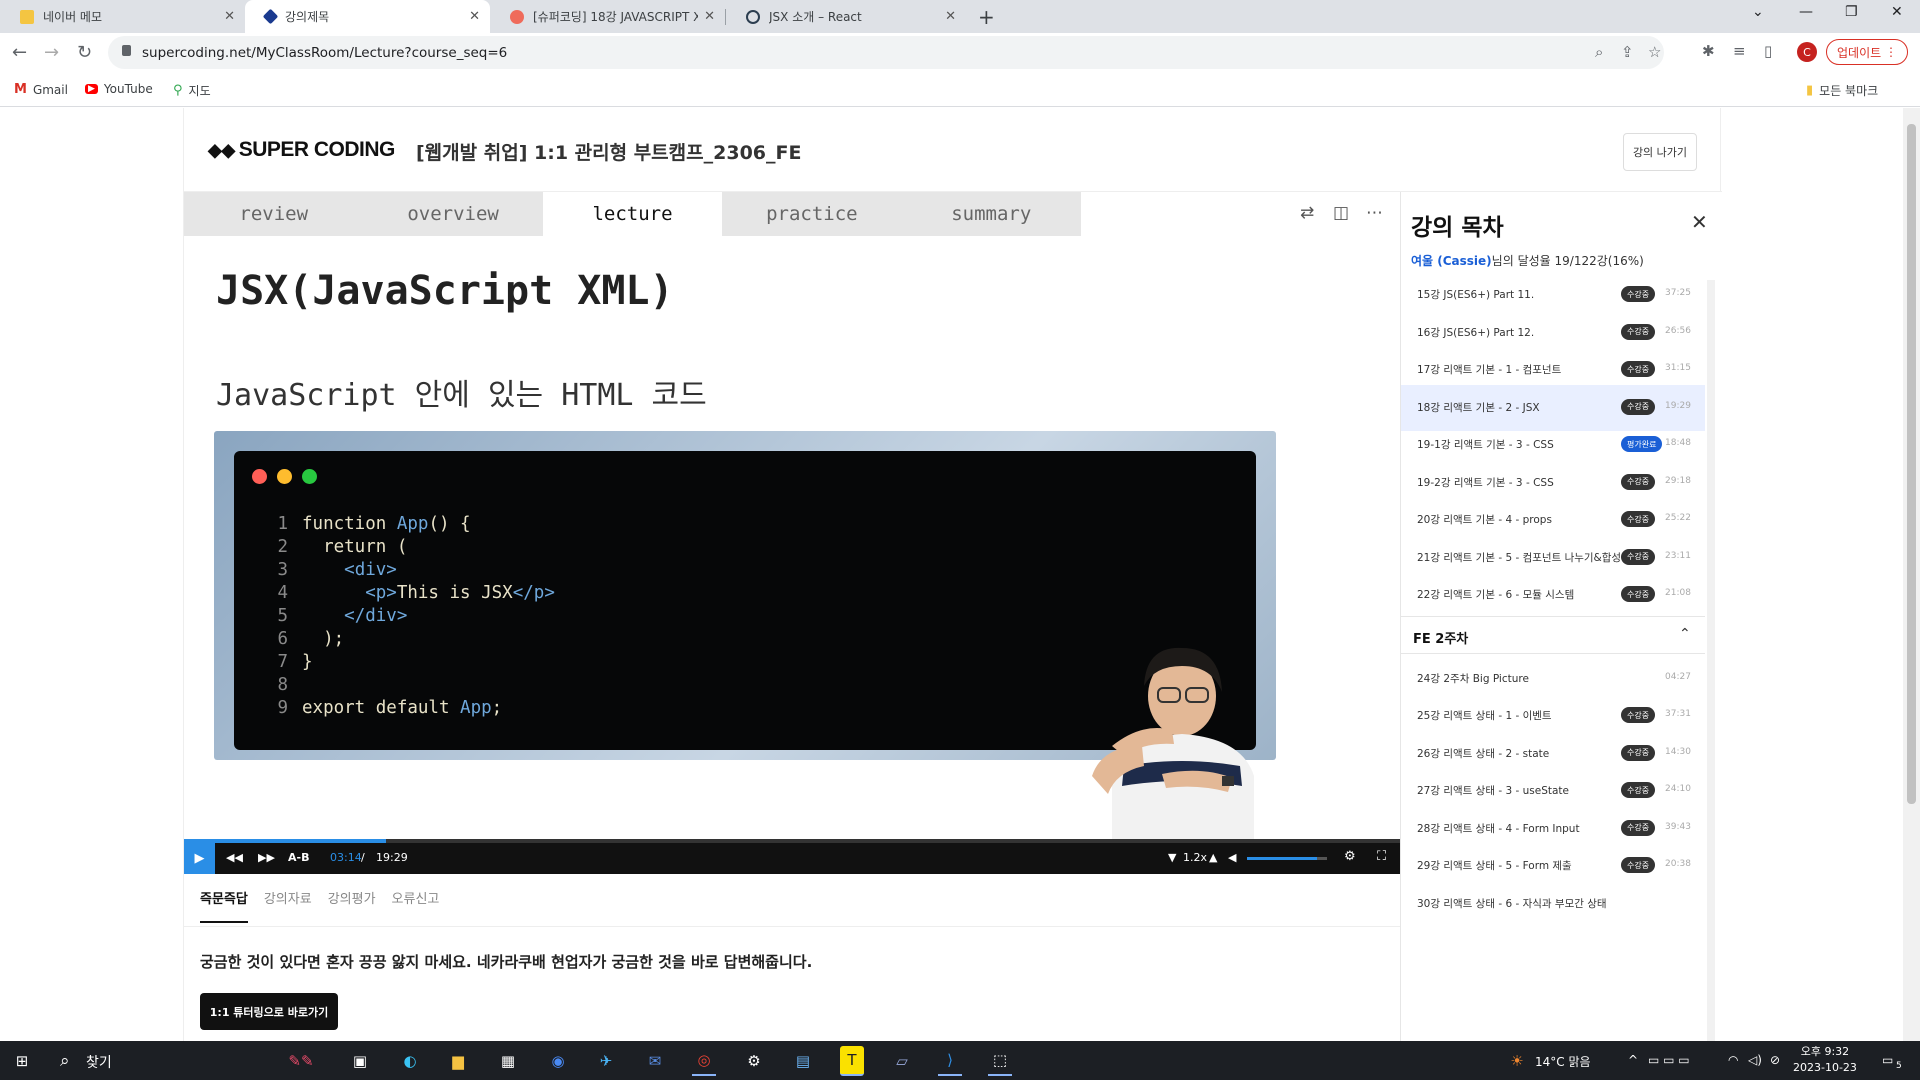 This screenshot has height=1080, width=1920. I want to click on split-view-icon: ◫, so click(1341, 213).